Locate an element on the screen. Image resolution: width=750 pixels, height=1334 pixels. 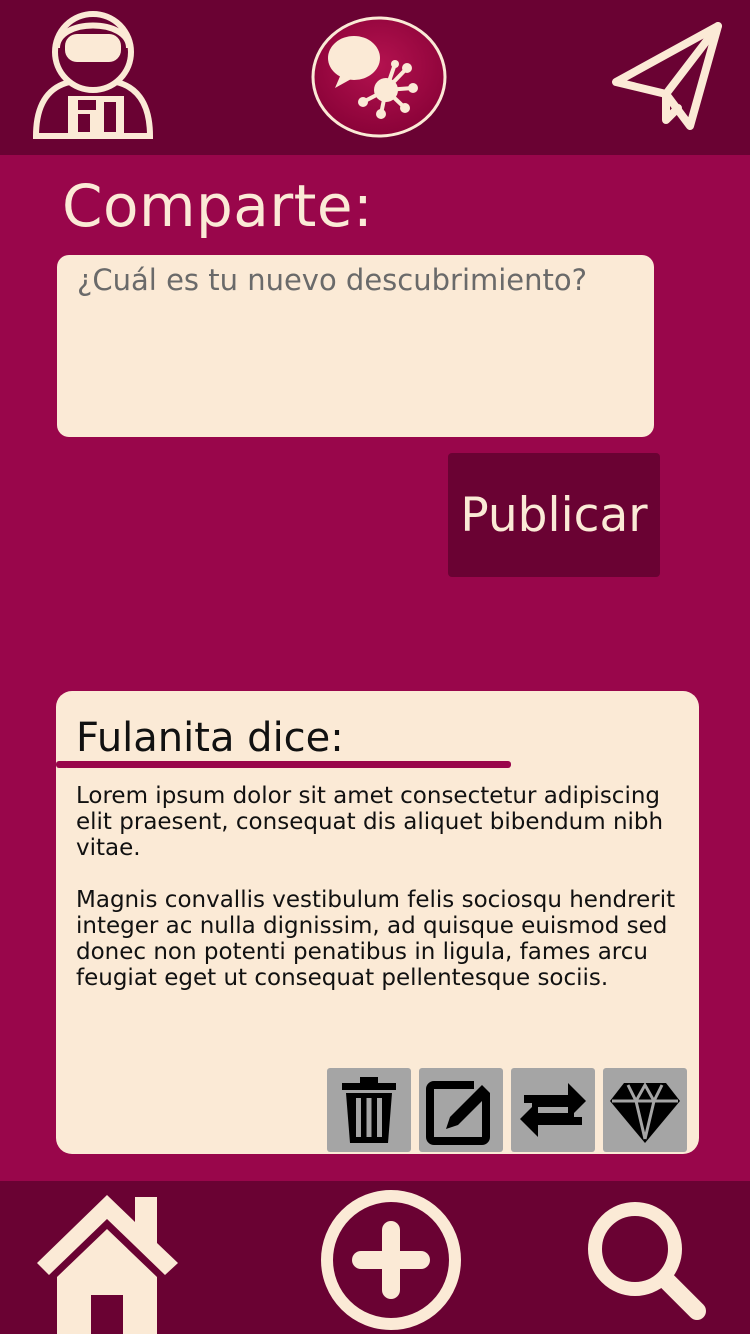
home-icon is located at coordinates (107, 1262).